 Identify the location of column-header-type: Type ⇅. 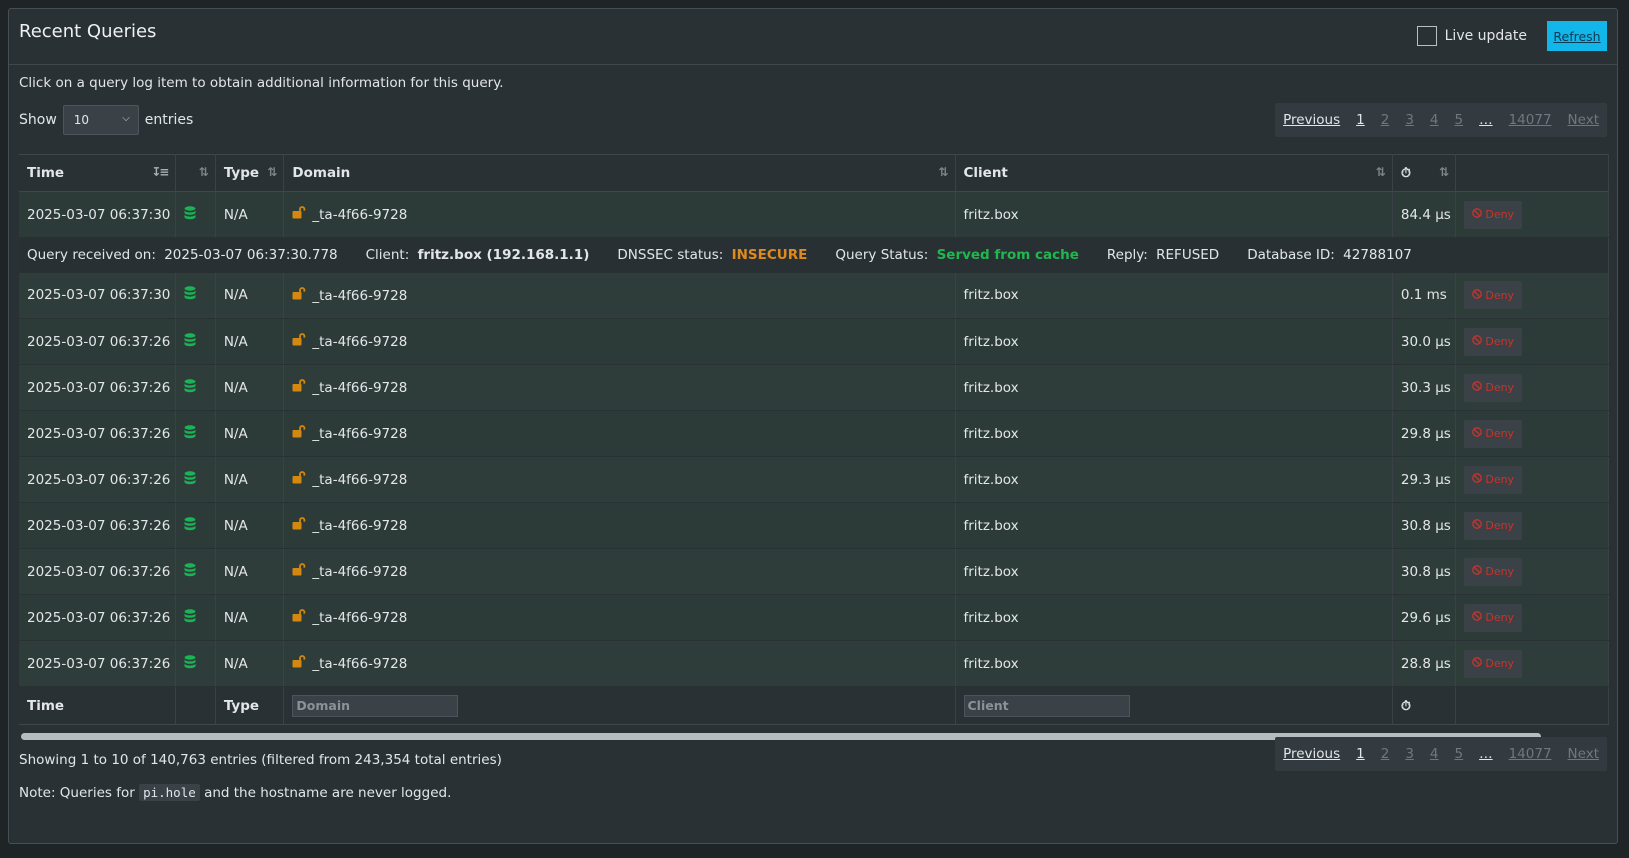
(250, 173).